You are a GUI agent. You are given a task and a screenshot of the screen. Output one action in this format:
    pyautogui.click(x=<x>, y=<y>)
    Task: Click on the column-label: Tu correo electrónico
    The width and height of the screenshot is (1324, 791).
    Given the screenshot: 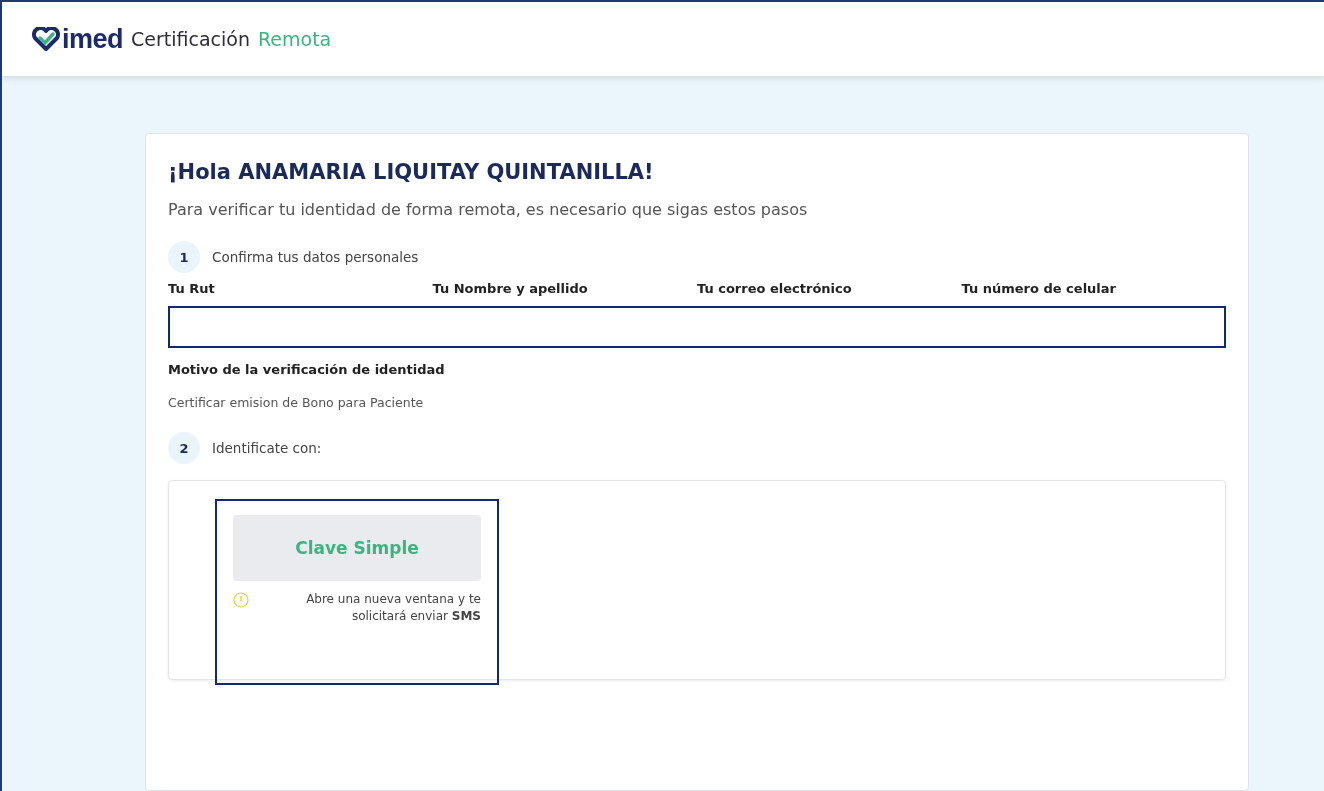 What is the action you would take?
    pyautogui.click(x=775, y=288)
    